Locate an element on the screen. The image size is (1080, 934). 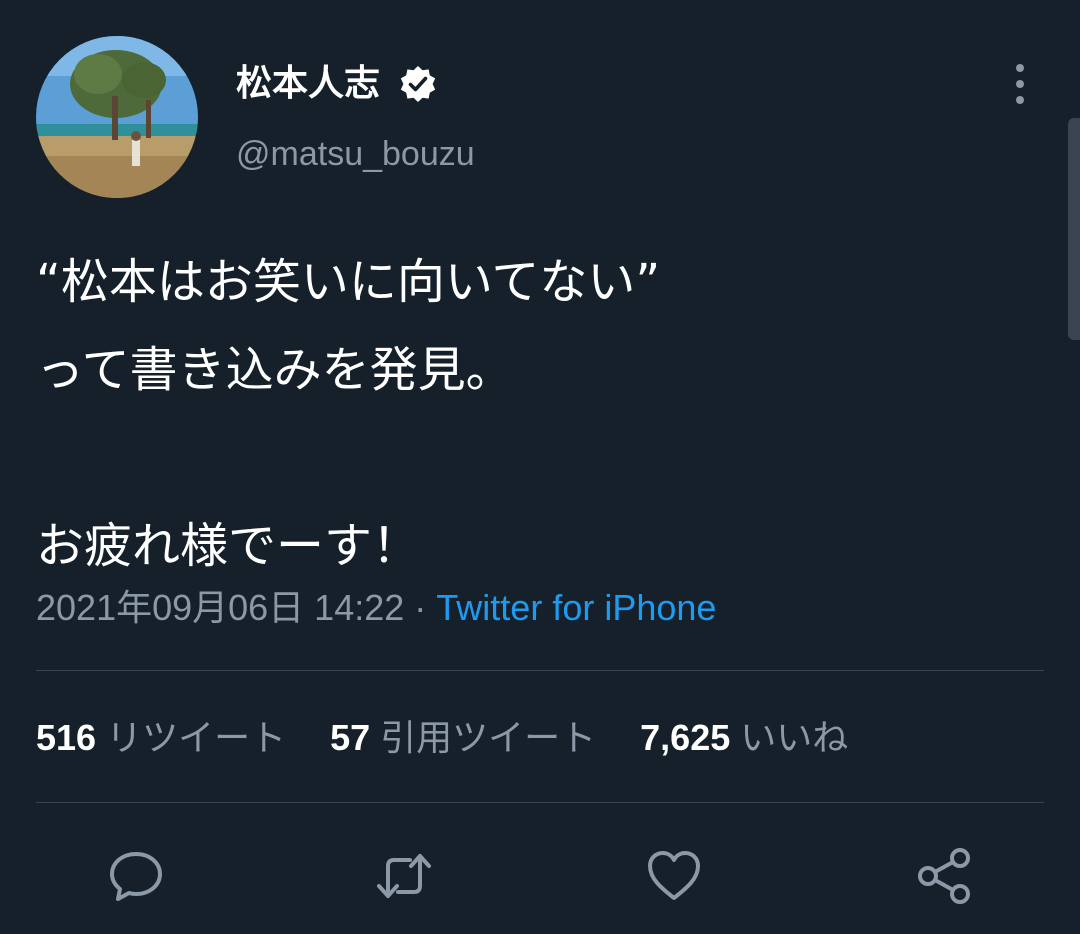
retweet-label: リツイート is located at coordinates (196, 738).